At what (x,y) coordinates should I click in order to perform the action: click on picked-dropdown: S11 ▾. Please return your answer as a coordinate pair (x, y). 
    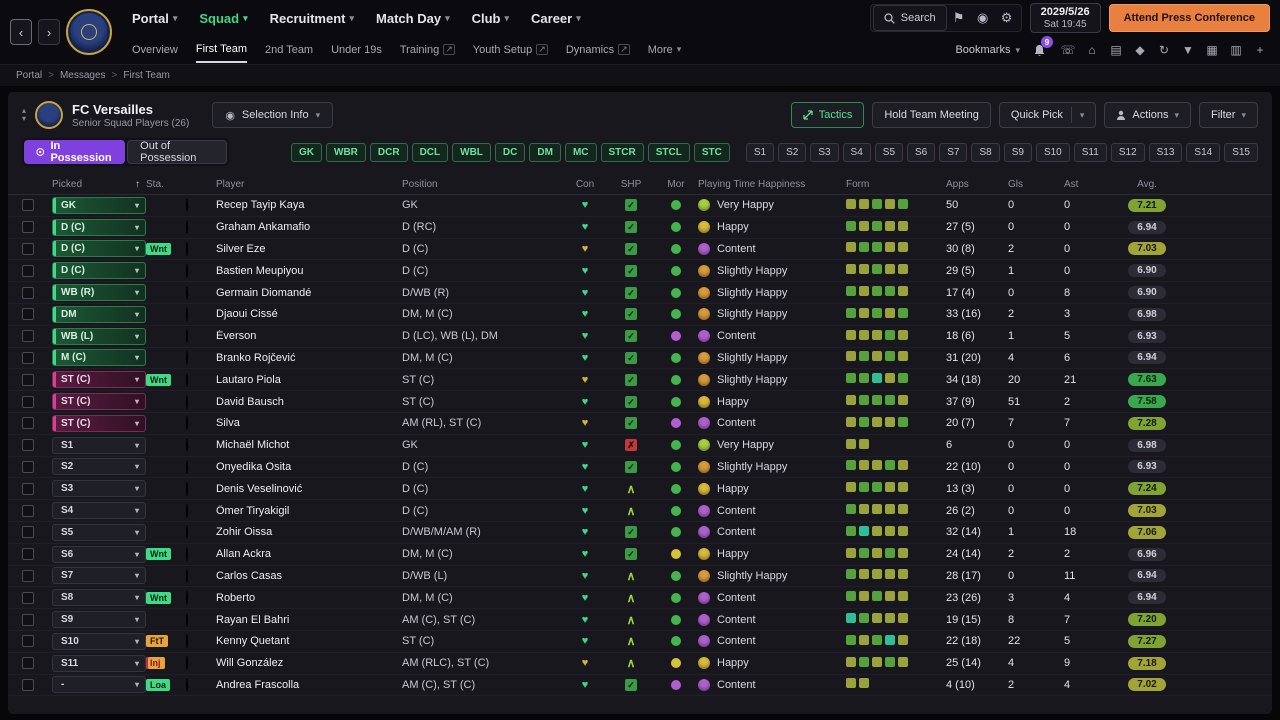
    Looking at the image, I should click on (99, 663).